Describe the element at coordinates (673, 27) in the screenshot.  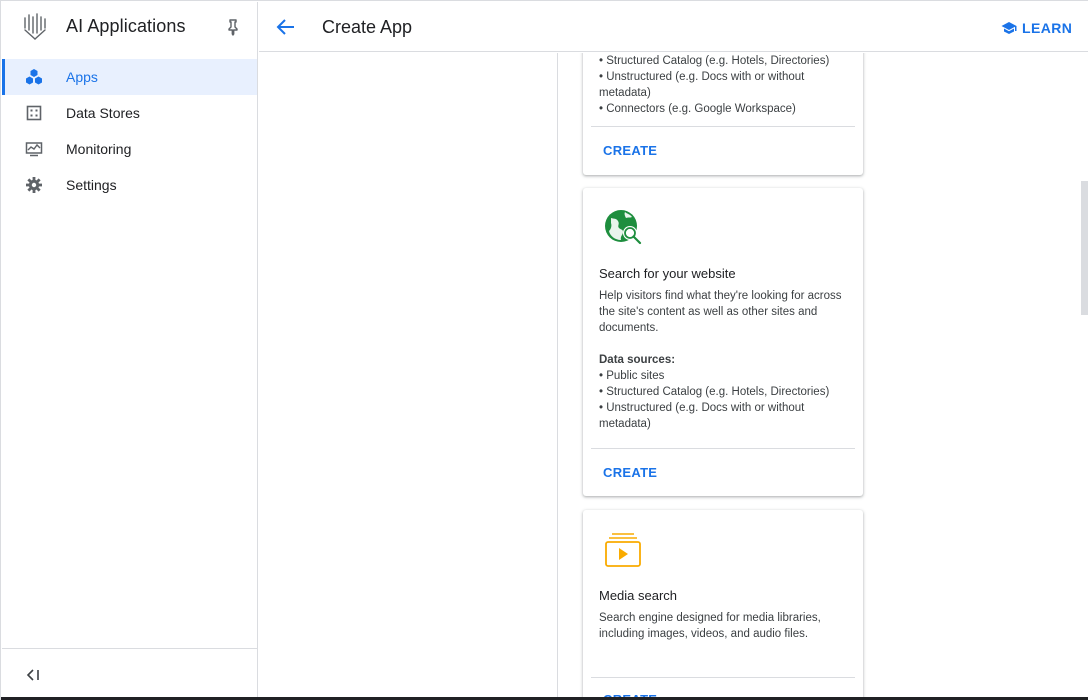
I see `top-bar: Create App LEARN` at that location.